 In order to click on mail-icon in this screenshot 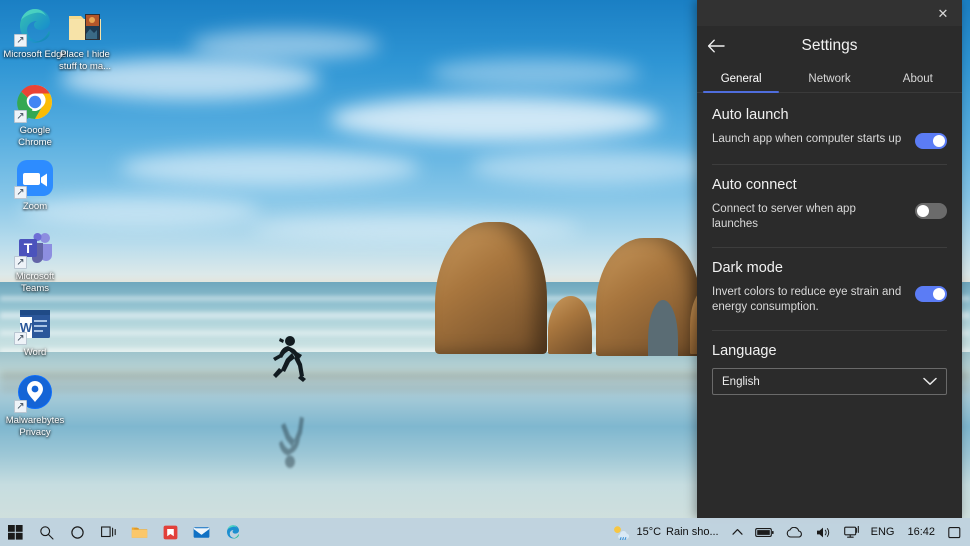, I will do `click(201, 532)`.